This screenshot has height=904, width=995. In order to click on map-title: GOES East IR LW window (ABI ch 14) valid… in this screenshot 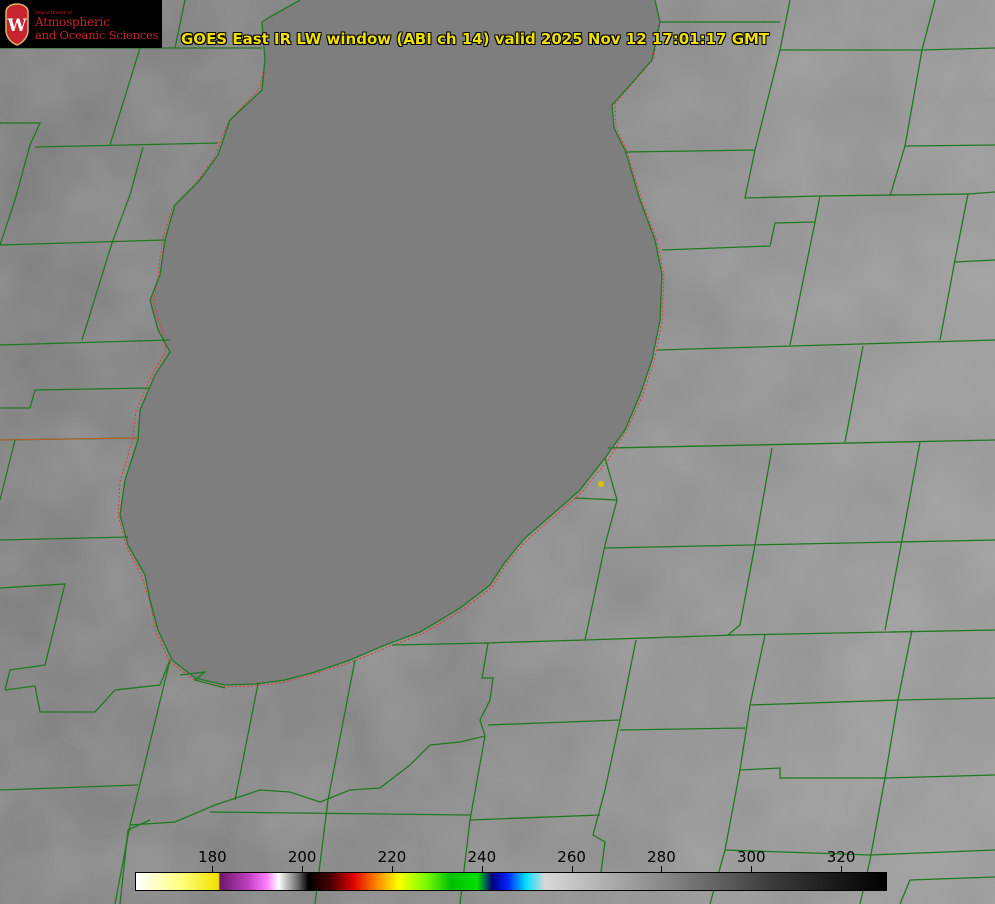, I will do `click(475, 39)`.